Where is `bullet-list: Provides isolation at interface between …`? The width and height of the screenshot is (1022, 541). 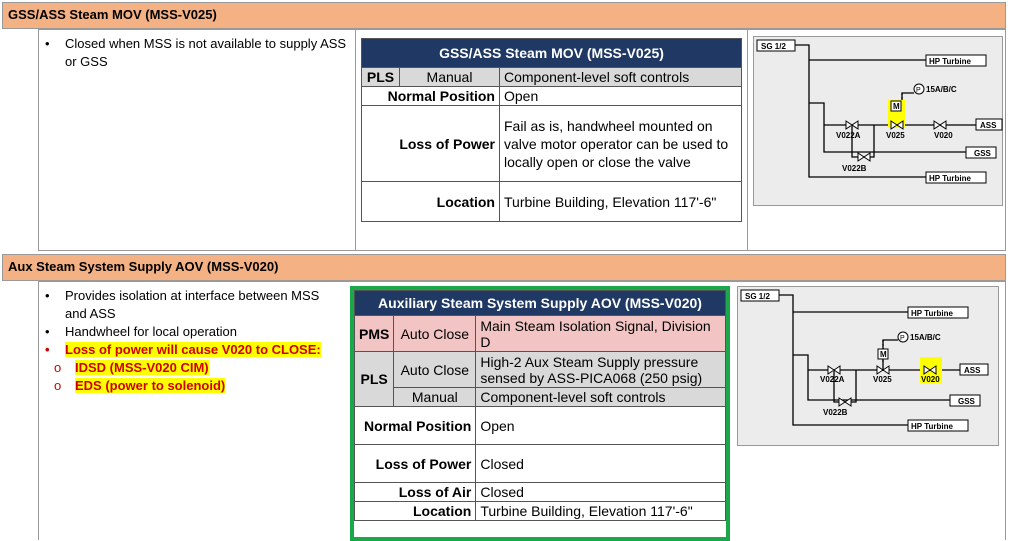
bullet-list: Provides isolation at interface between … is located at coordinates (191, 323).